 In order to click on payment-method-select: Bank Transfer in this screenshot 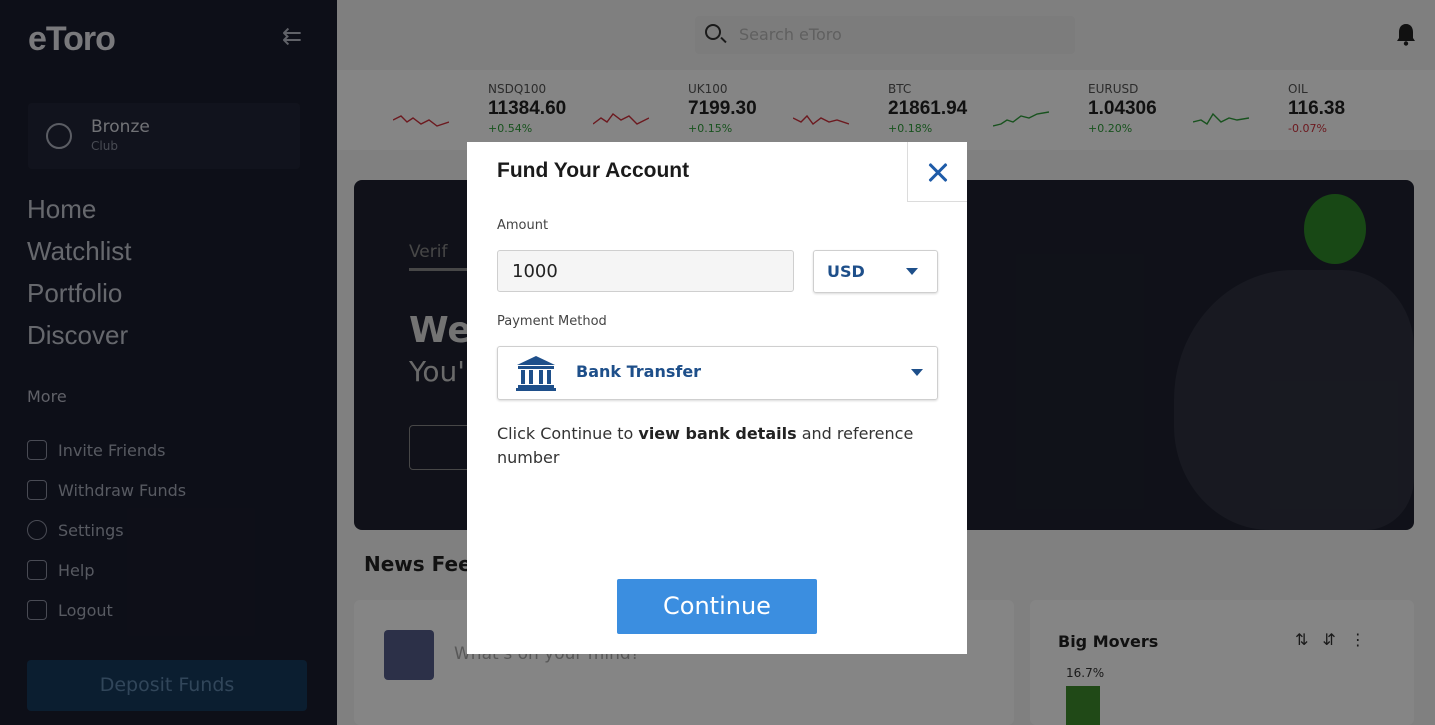, I will do `click(717, 373)`.